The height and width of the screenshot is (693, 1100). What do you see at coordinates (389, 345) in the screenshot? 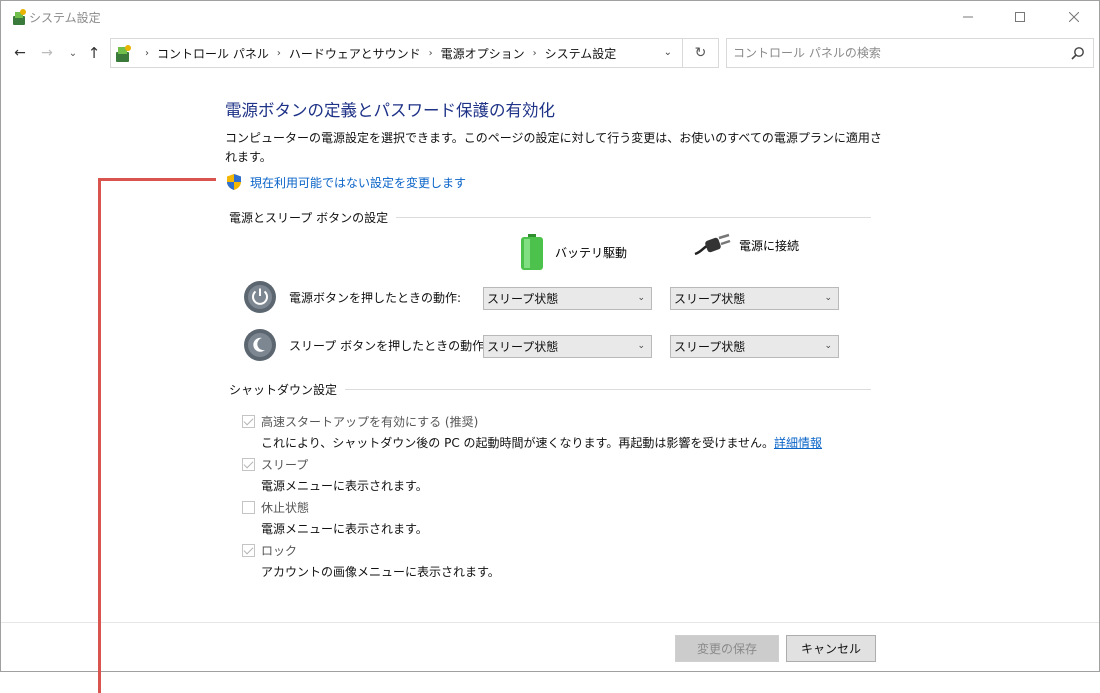
I see `sleep-button-label: スリープ ボタンを押したときの動作:` at bounding box center [389, 345].